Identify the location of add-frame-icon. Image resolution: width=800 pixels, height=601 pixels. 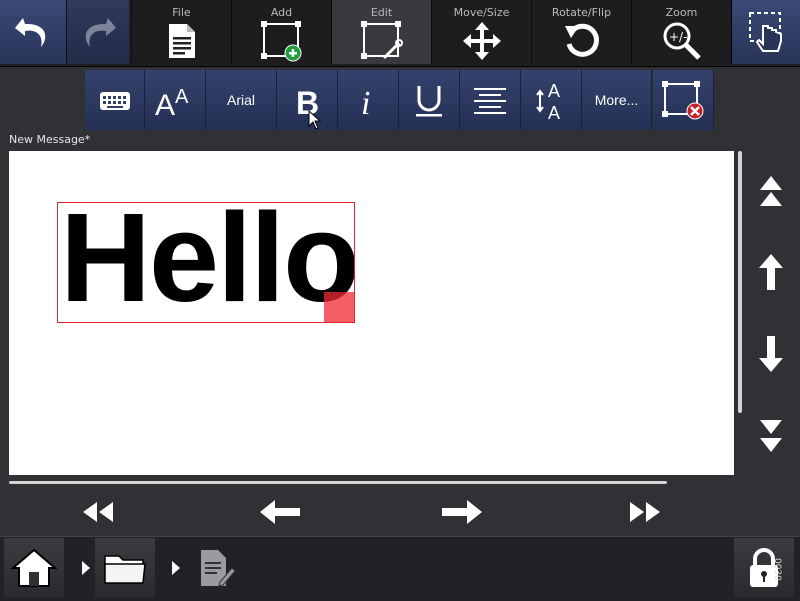
(280, 41).